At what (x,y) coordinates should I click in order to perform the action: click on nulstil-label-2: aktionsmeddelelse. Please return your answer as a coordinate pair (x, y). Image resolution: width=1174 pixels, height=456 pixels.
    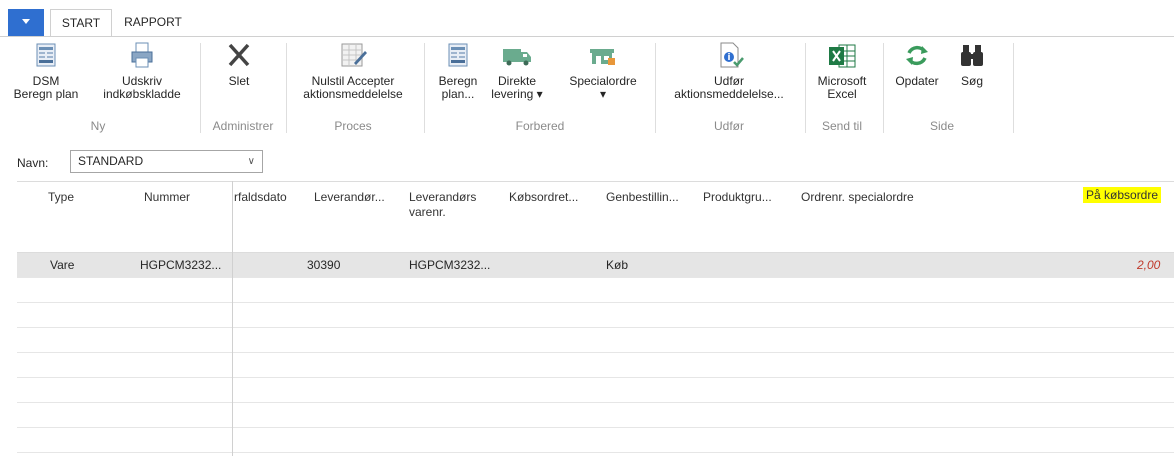
    Looking at the image, I should click on (353, 94).